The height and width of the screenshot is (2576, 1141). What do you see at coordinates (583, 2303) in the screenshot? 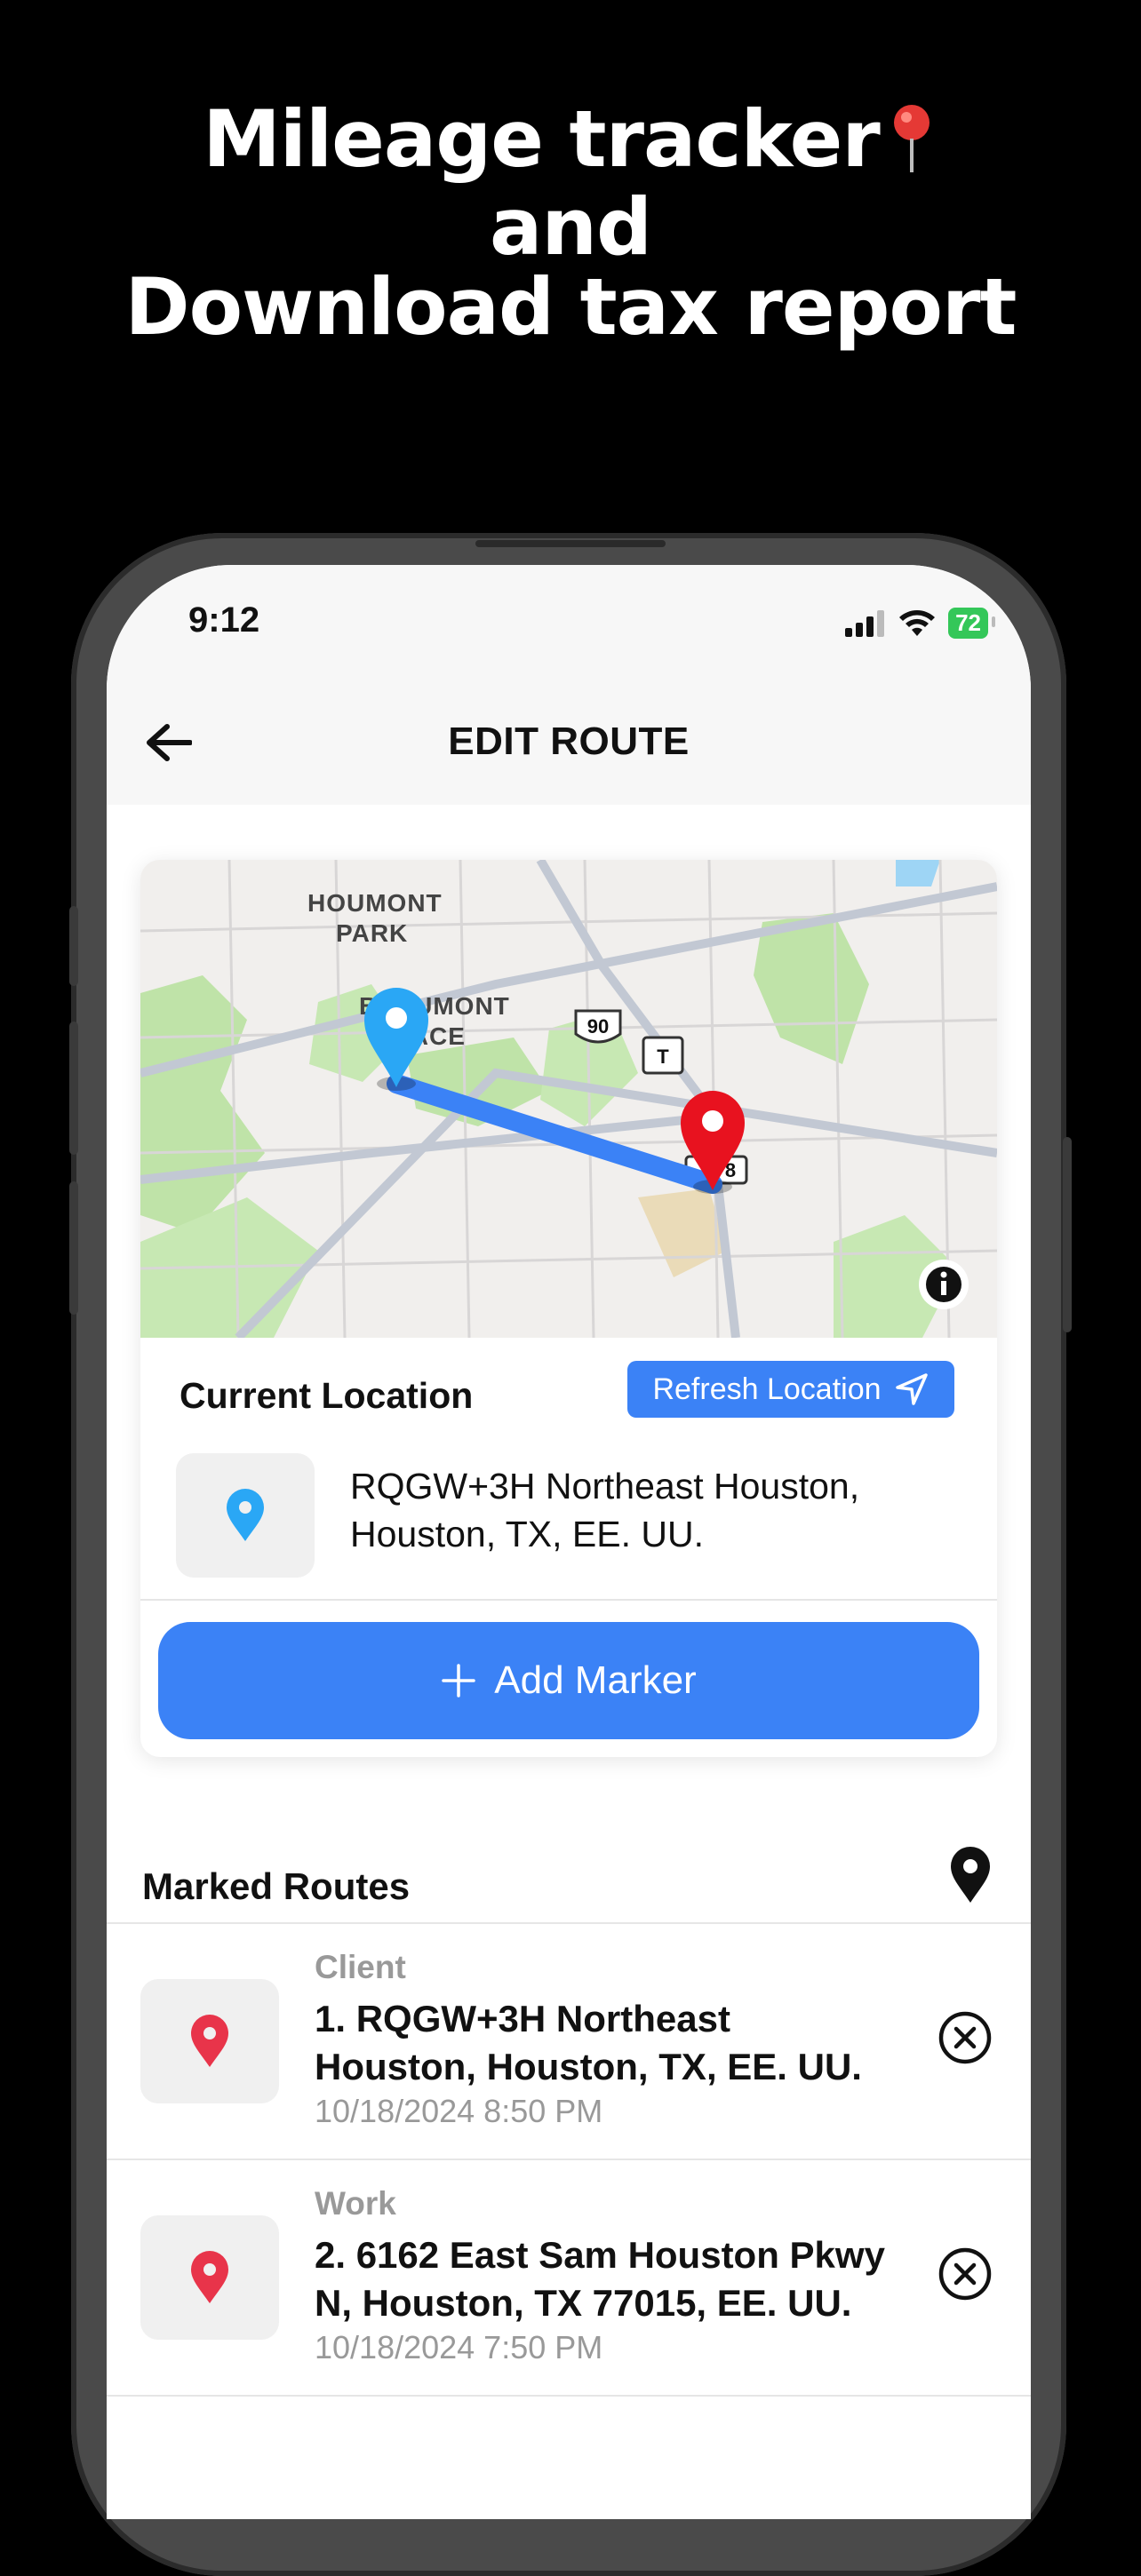
I see `route-address-line-2: N, Houston, TX 77015, EE. UU.` at bounding box center [583, 2303].